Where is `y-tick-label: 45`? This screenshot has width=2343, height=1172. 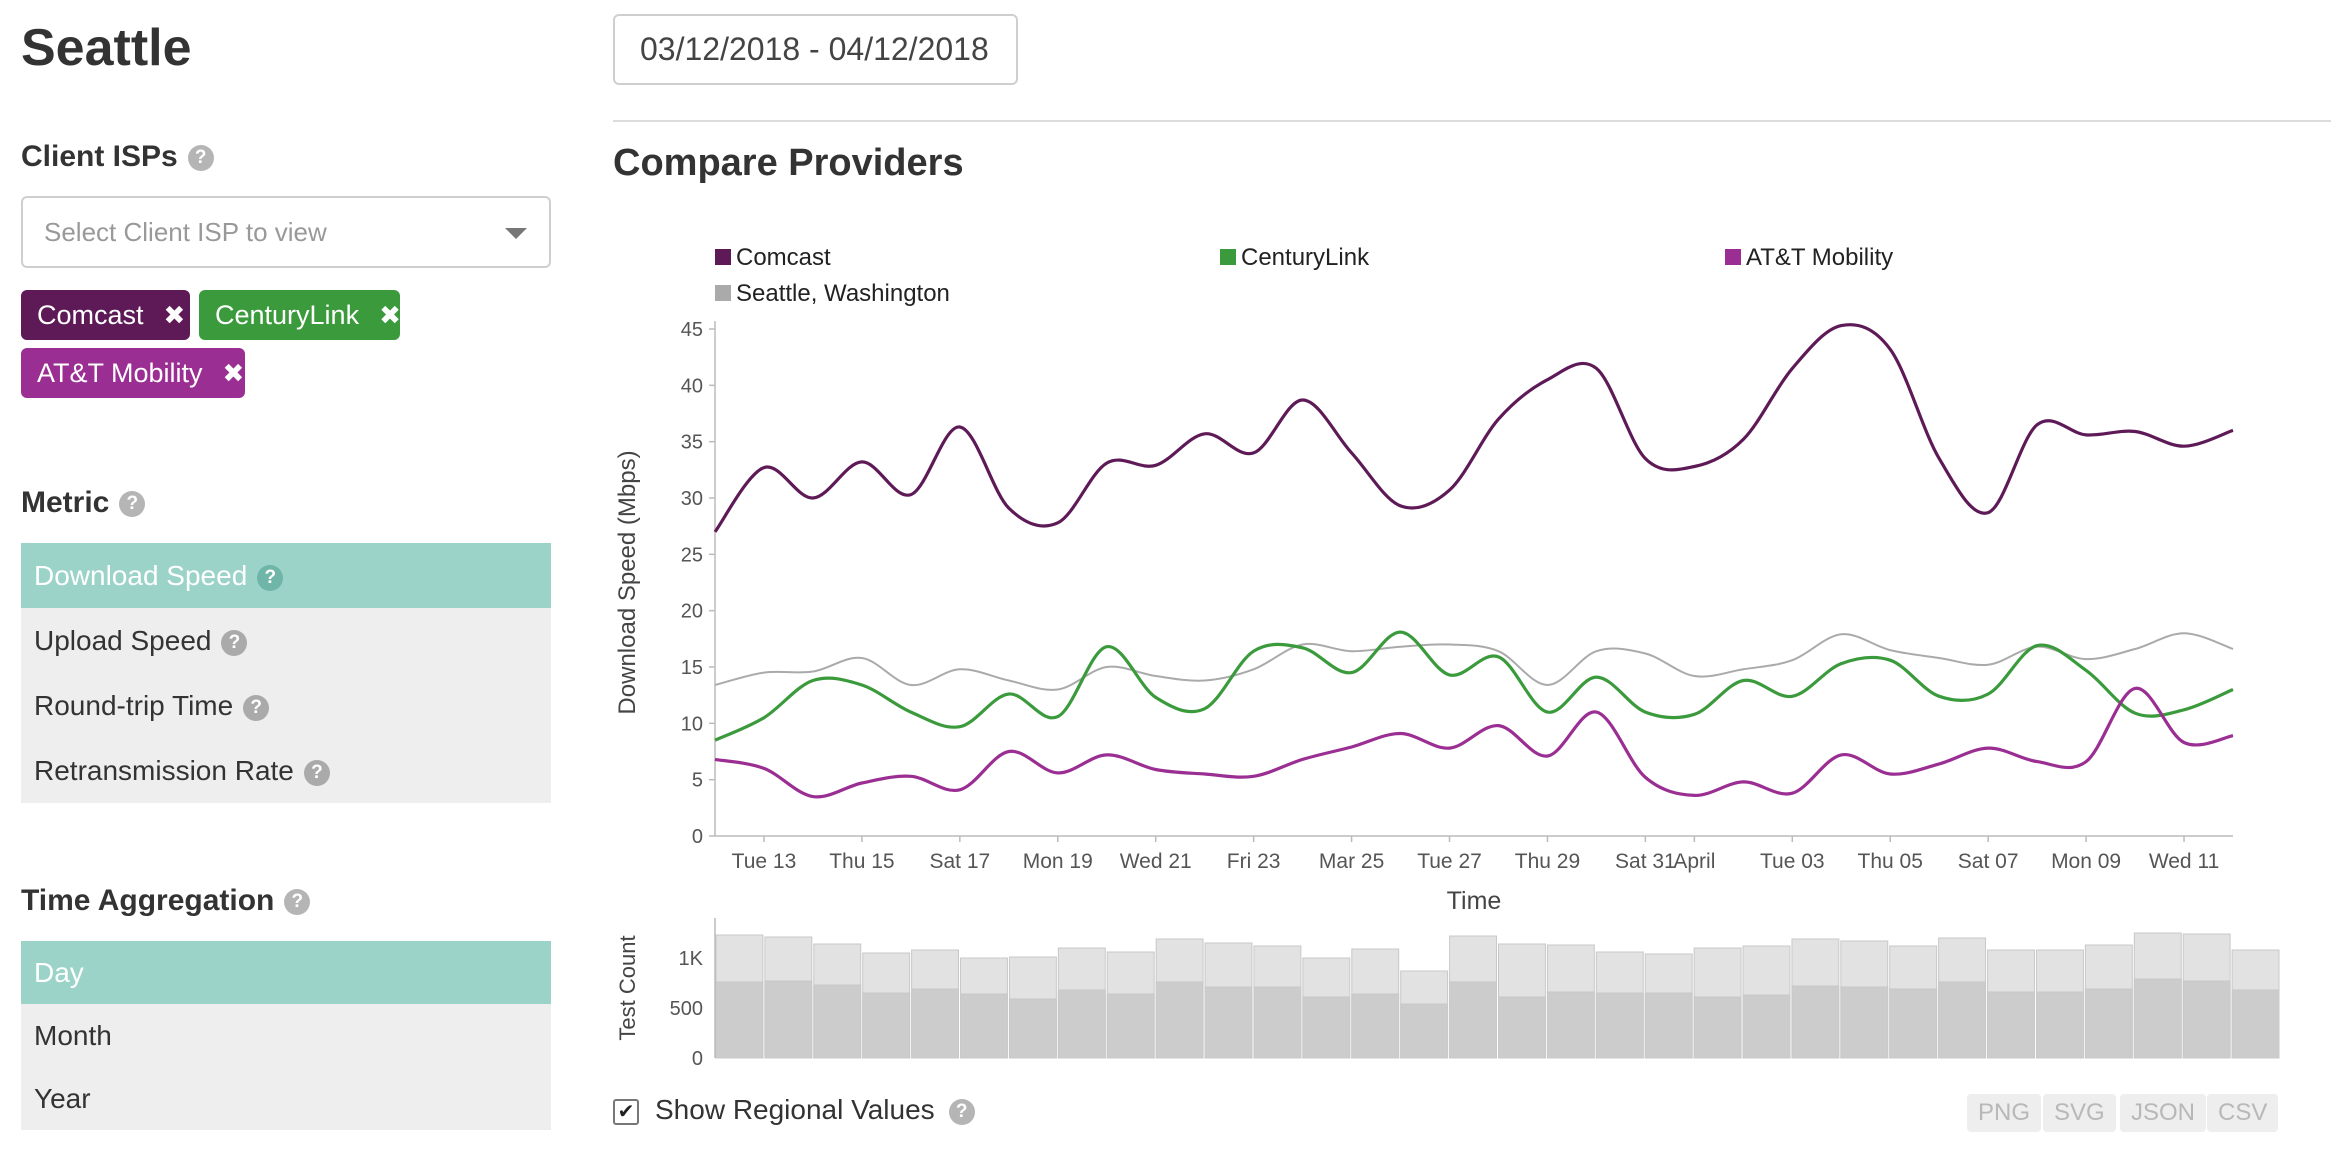
y-tick-label: 45 is located at coordinates (692, 330).